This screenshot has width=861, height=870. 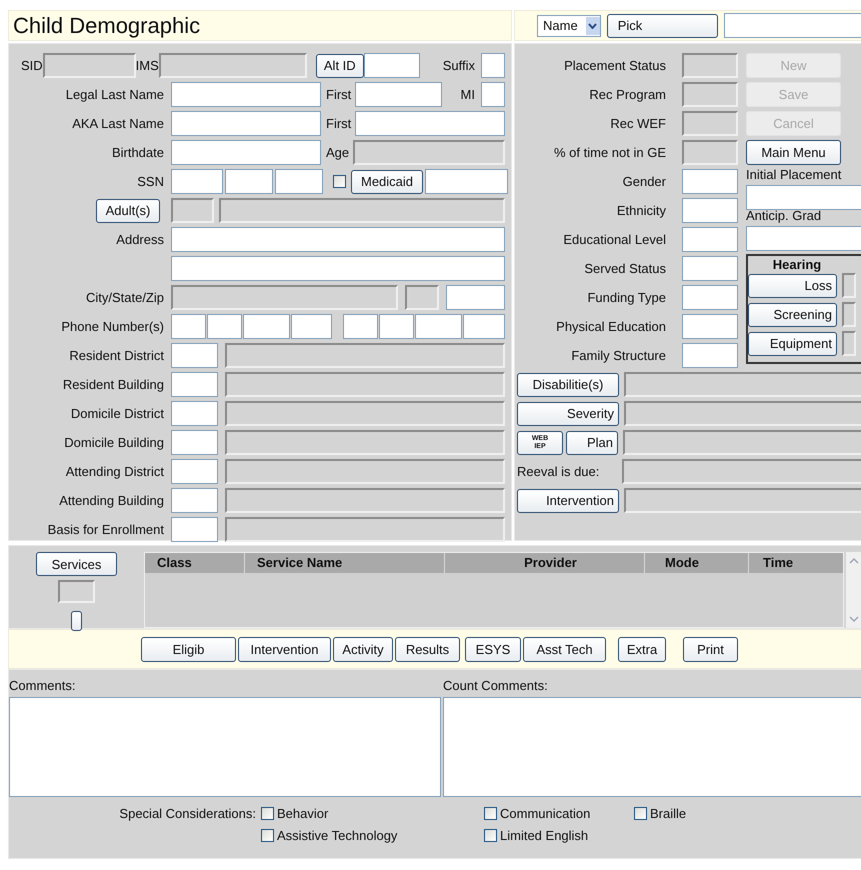 I want to click on alt-id-field, so click(x=392, y=65).